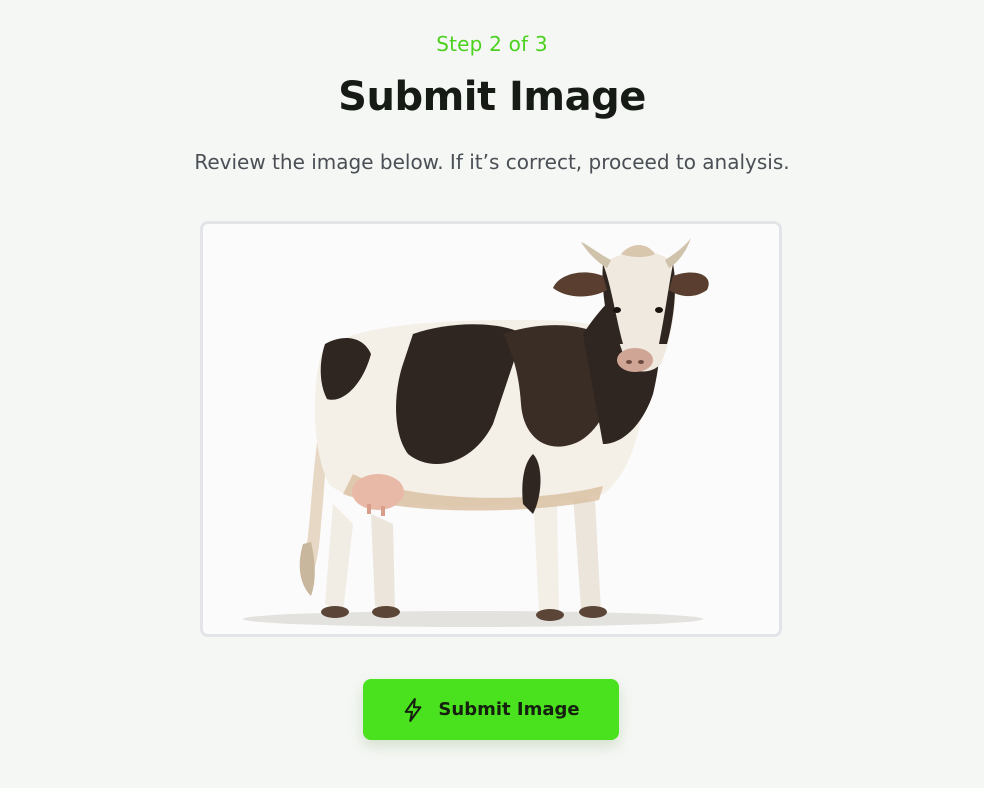  I want to click on submit-image-button: Submit Image, so click(491, 709).